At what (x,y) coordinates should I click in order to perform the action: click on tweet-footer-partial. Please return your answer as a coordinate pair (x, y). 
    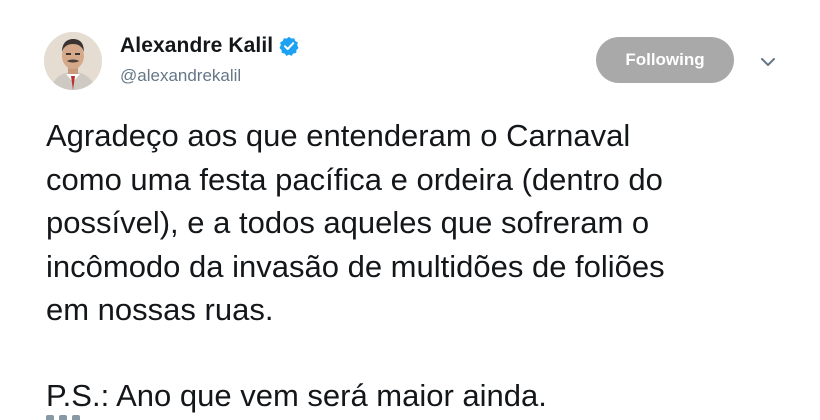
    Looking at the image, I should click on (77, 415).